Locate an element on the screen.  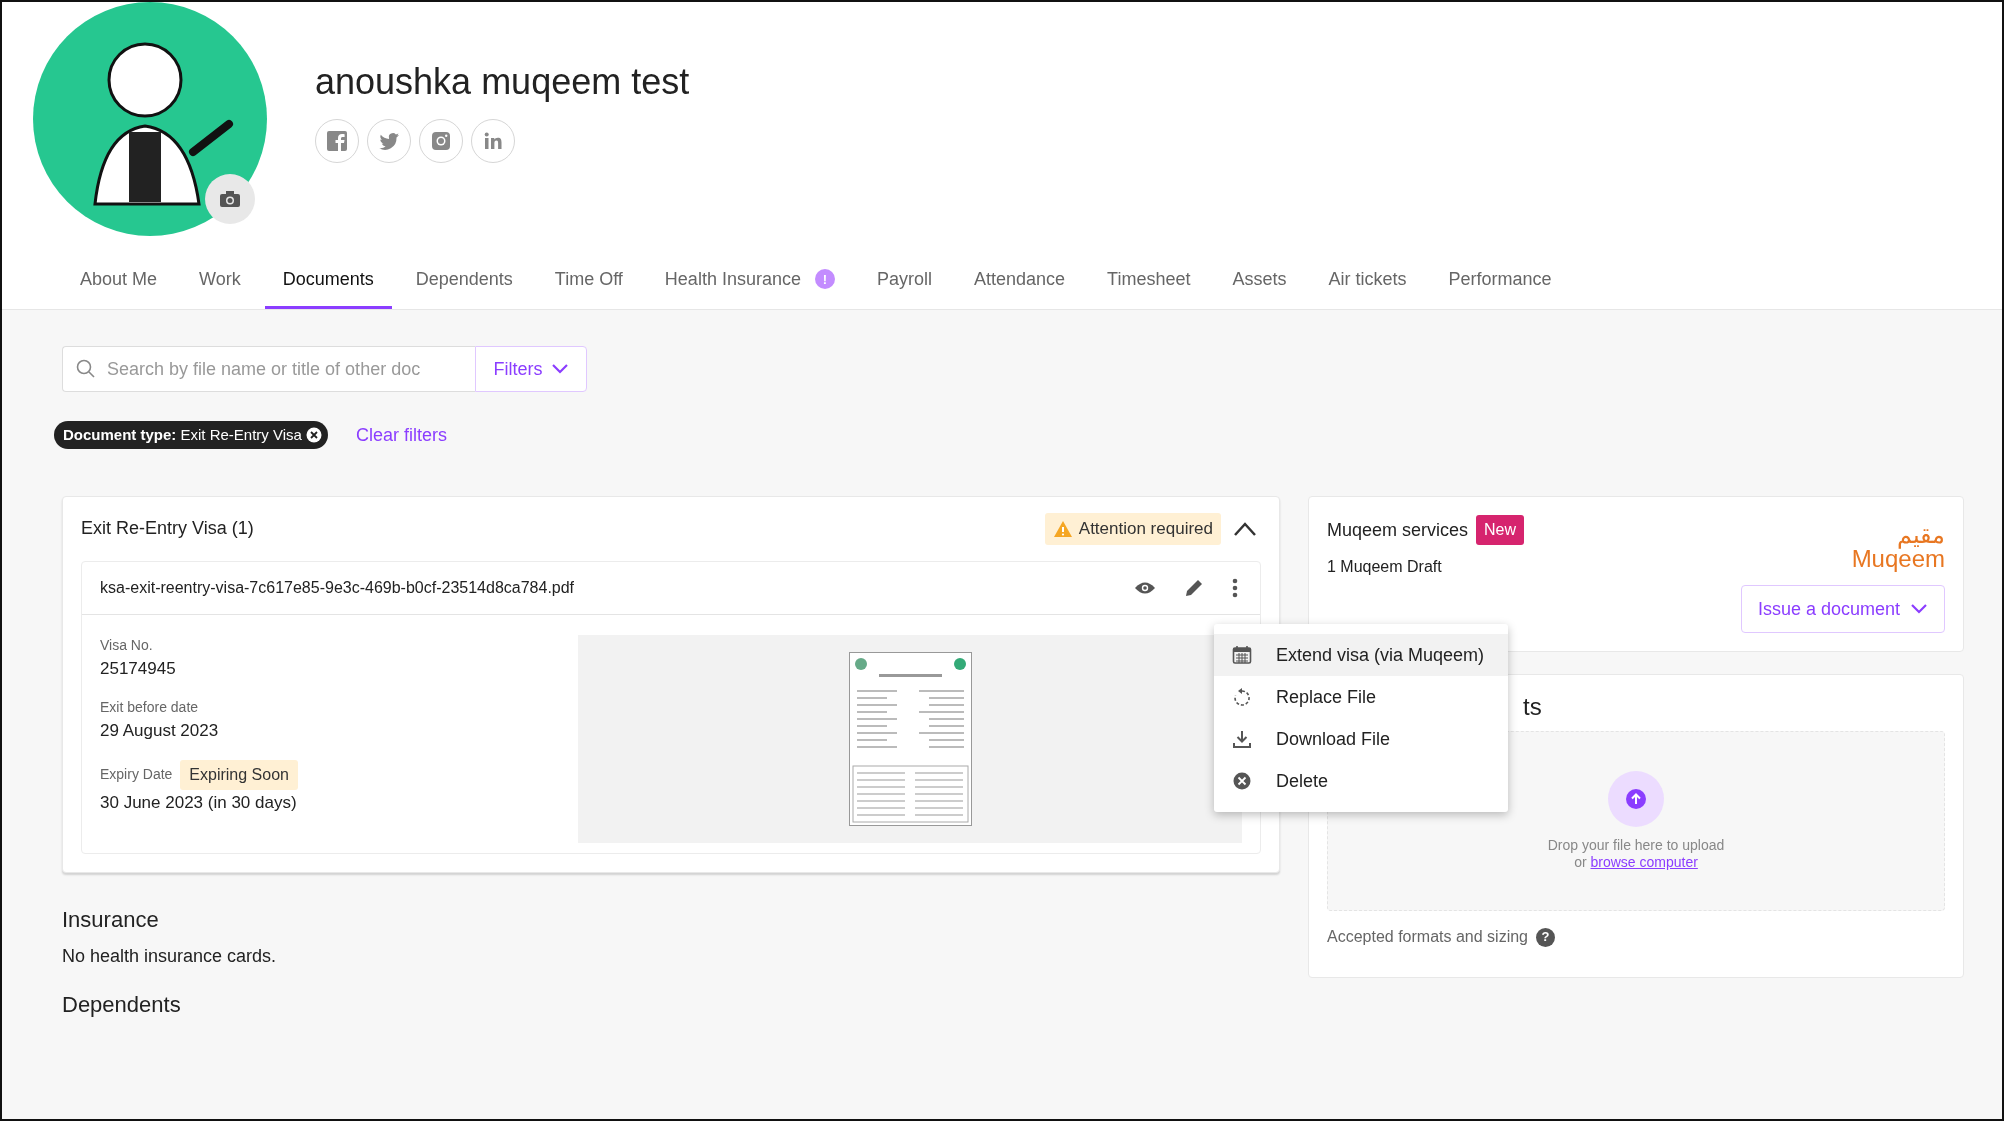
help-icon: ? is located at coordinates (1545, 937).